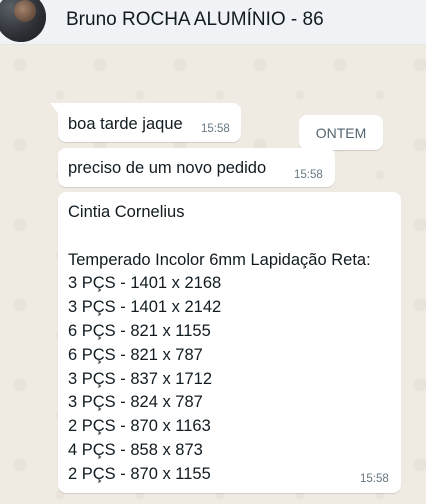 This screenshot has height=504, width=426. I want to click on message-bubble: preciso de um novo pedido 15:58, so click(196, 167).